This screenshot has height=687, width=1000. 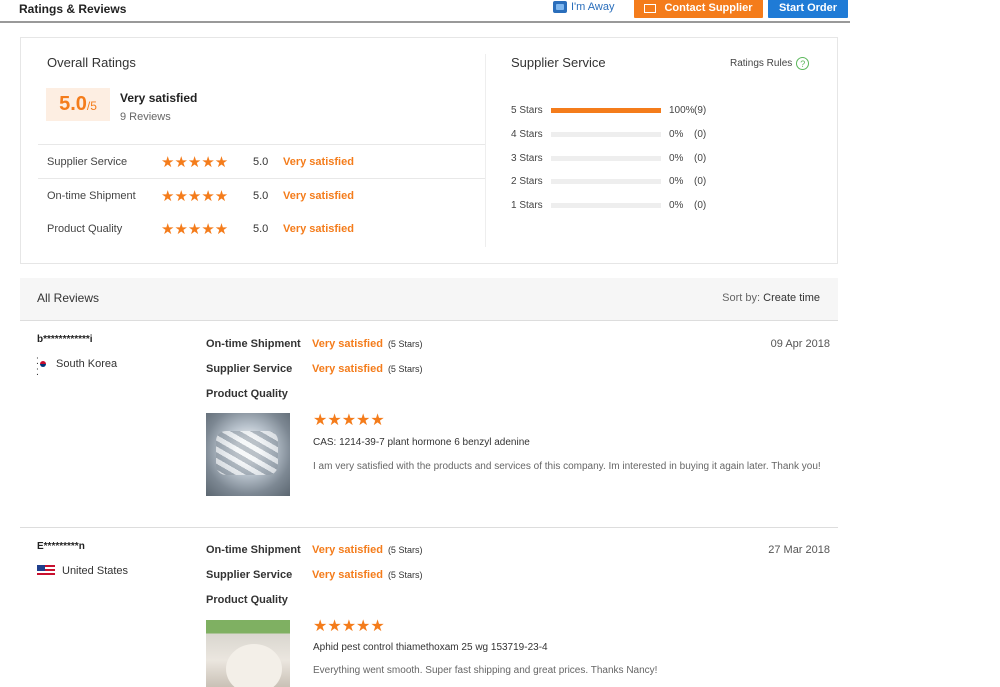 What do you see at coordinates (527, 110) in the screenshot?
I see `star-level-label: 5 Stars` at bounding box center [527, 110].